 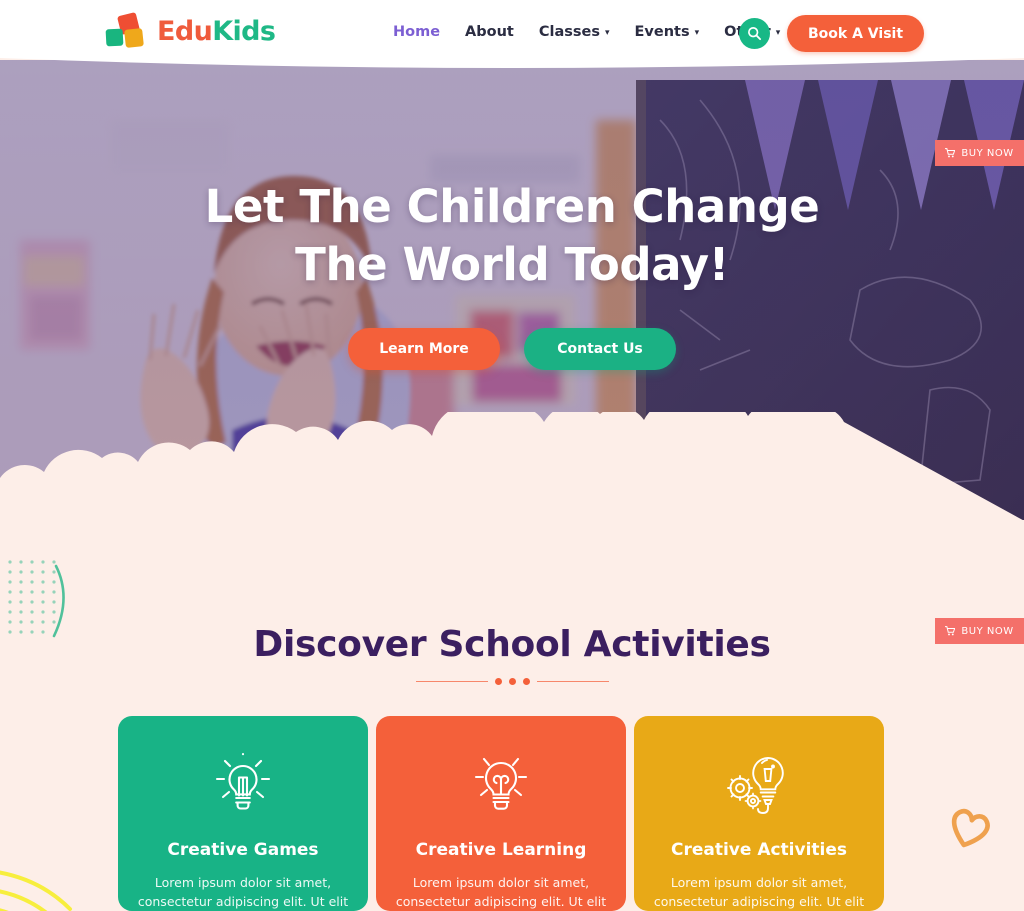 I want to click on hero-button-group: Learn More Contact Us, so click(x=512, y=349).